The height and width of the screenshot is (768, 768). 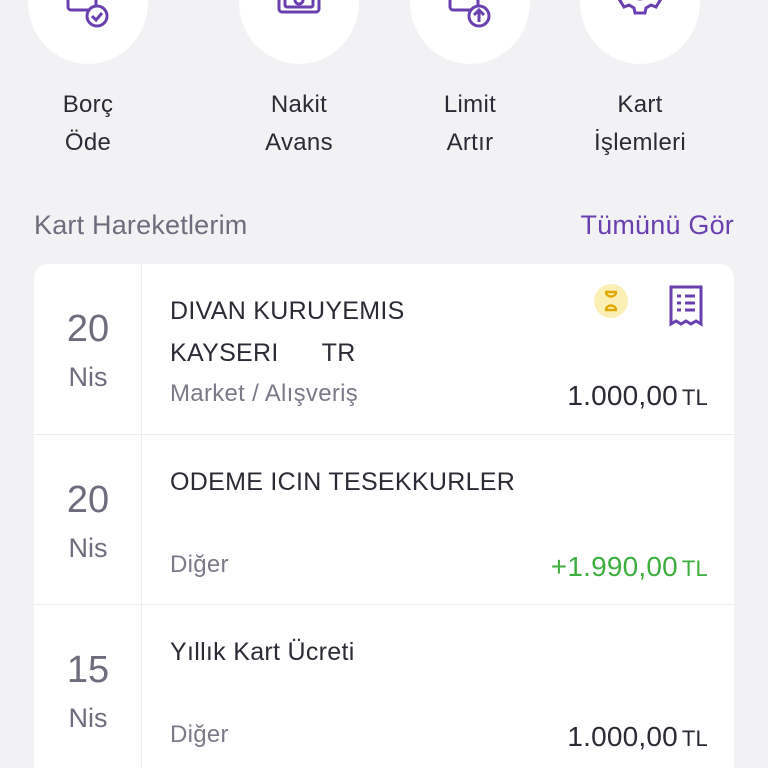 I want to click on limit-artir-circle, so click(x=470, y=32).